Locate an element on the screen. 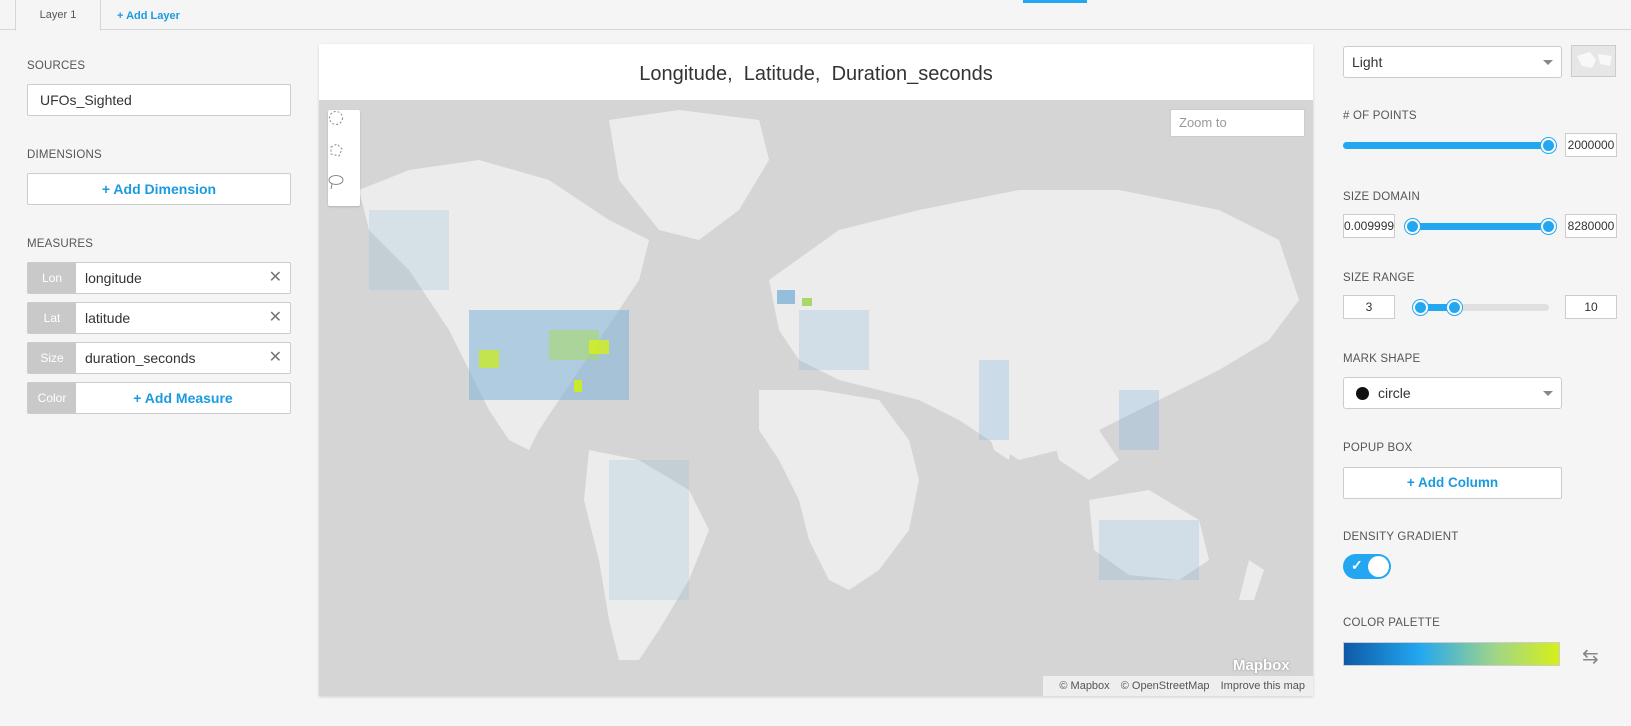 The width and height of the screenshot is (1631, 726). size-range-min-input: 3 is located at coordinates (1369, 307).